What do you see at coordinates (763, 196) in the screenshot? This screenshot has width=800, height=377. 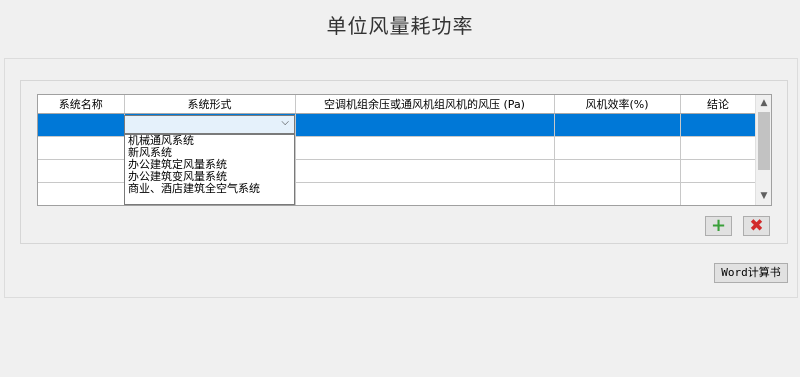 I see `scroll-down-icon: ▼` at bounding box center [763, 196].